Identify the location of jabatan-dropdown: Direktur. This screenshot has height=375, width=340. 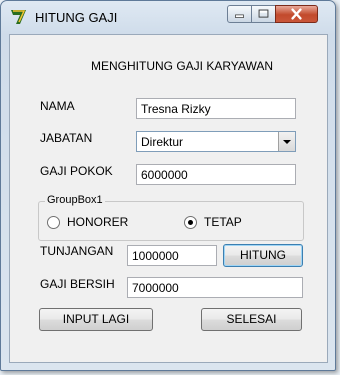
(216, 141).